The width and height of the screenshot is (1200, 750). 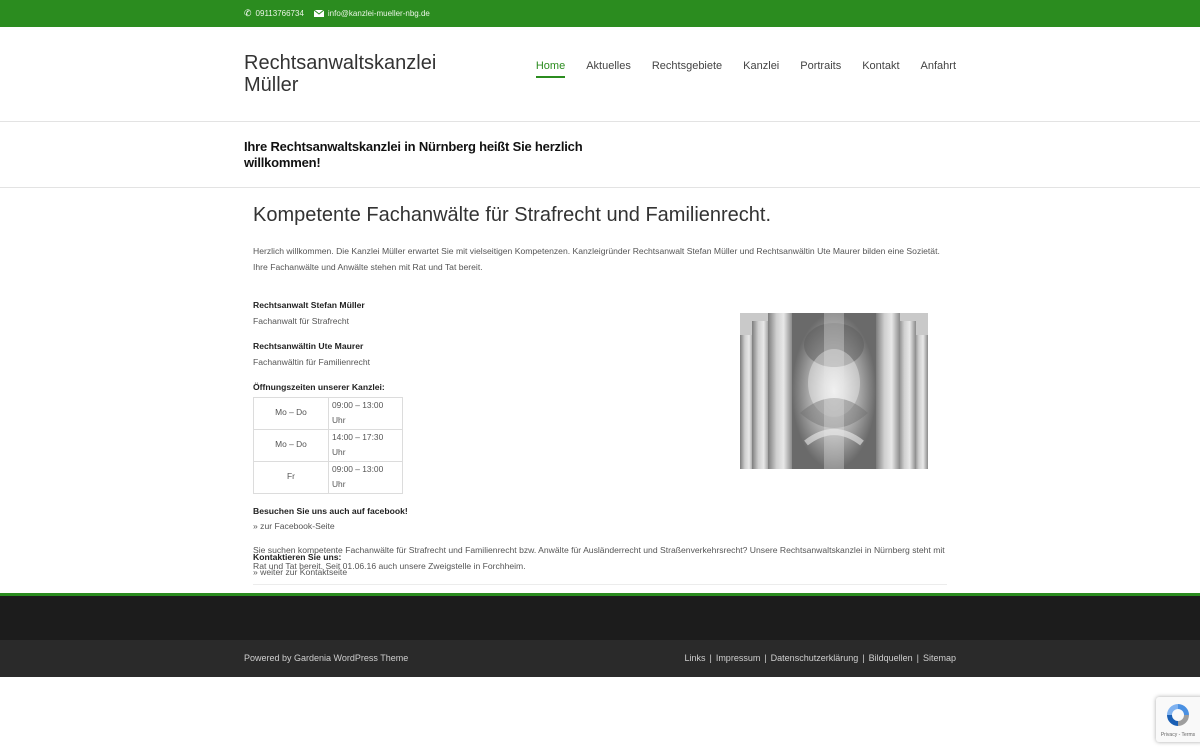 I want to click on footer-link-sitemap: Sitemap, so click(x=939, y=658).